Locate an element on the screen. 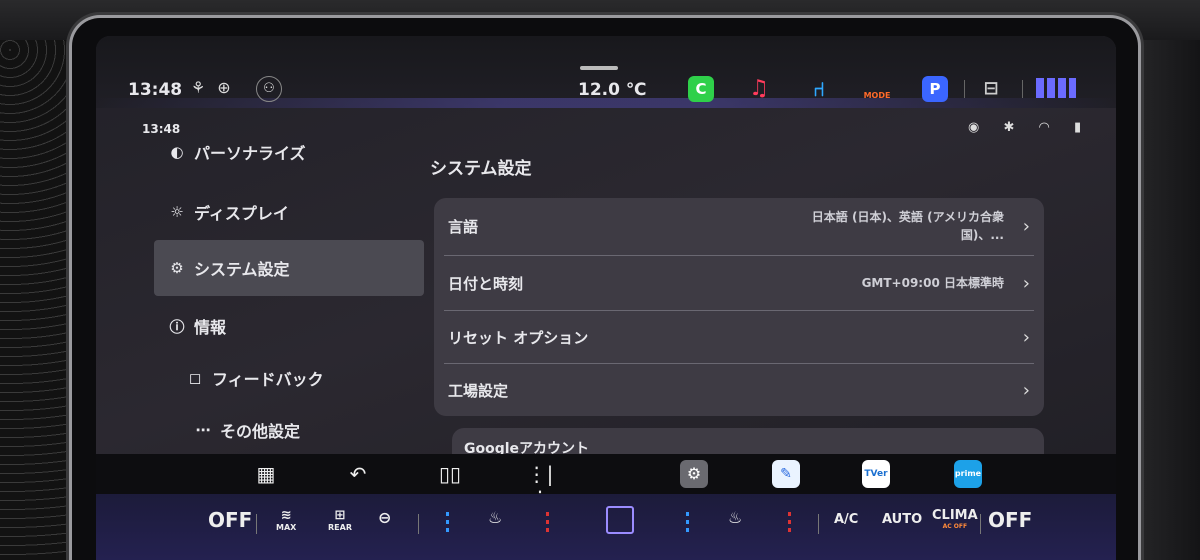  row-label: 言語 is located at coordinates (463, 226).